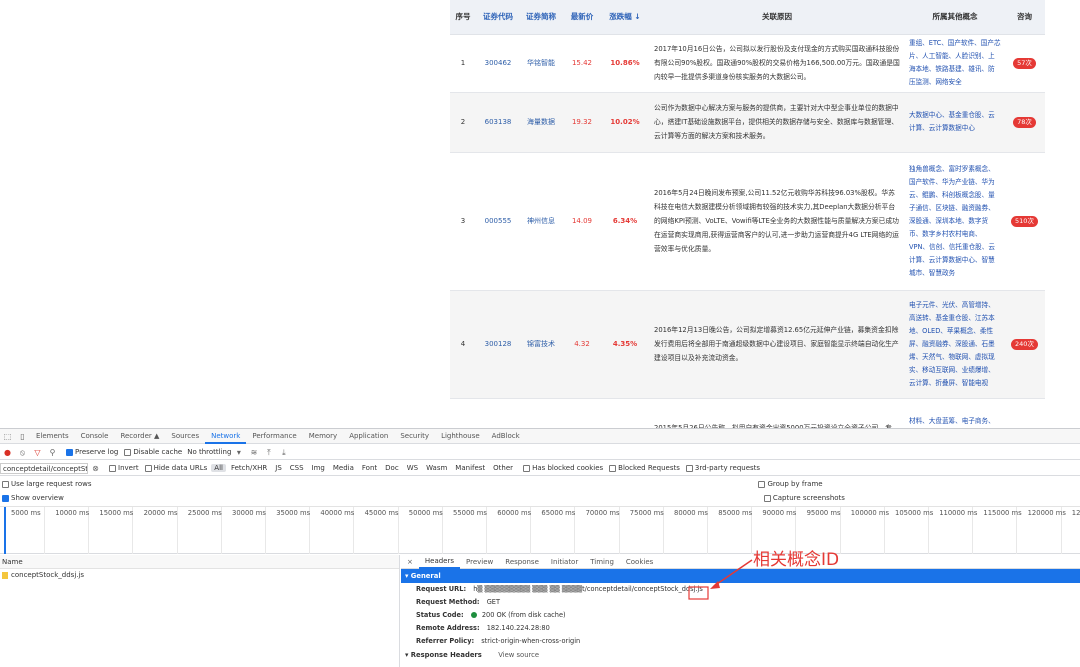 This screenshot has width=1080, height=667. Describe the element at coordinates (602, 562) in the screenshot. I see `tab-timing: Timing` at that location.